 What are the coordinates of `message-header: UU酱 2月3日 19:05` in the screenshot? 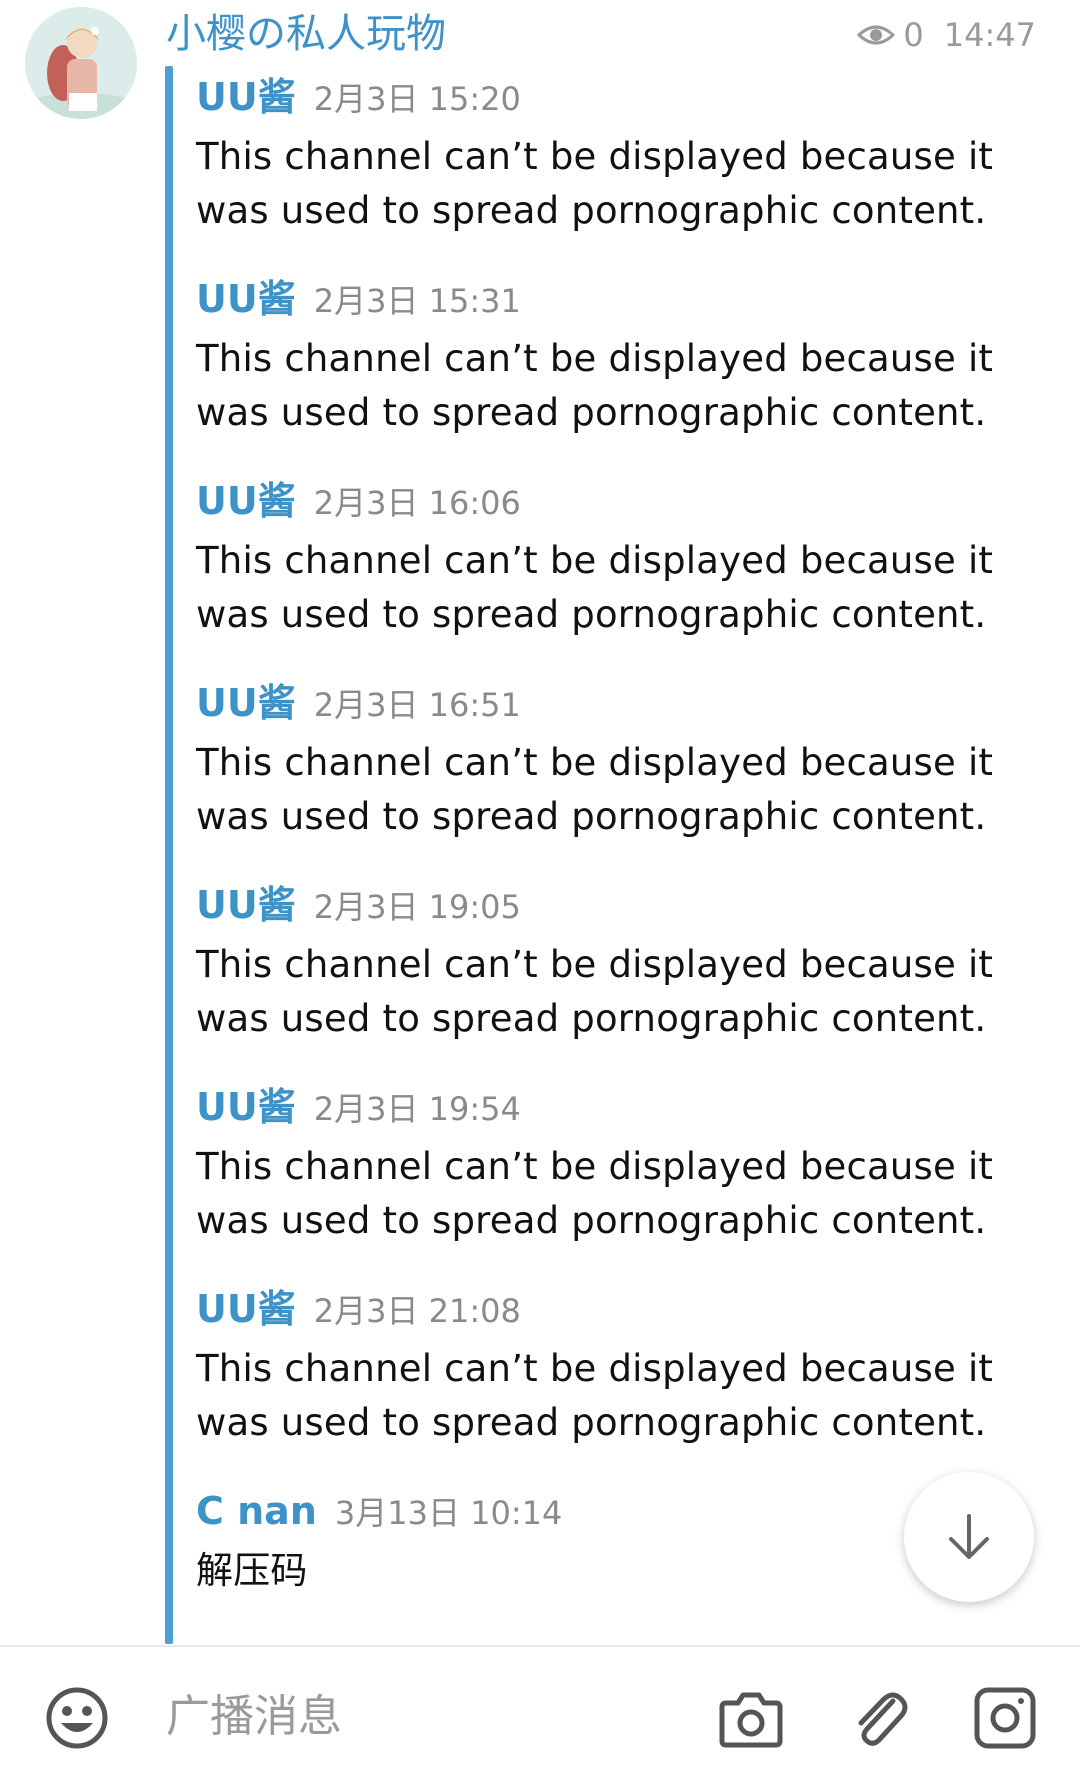 It's located at (601, 905).